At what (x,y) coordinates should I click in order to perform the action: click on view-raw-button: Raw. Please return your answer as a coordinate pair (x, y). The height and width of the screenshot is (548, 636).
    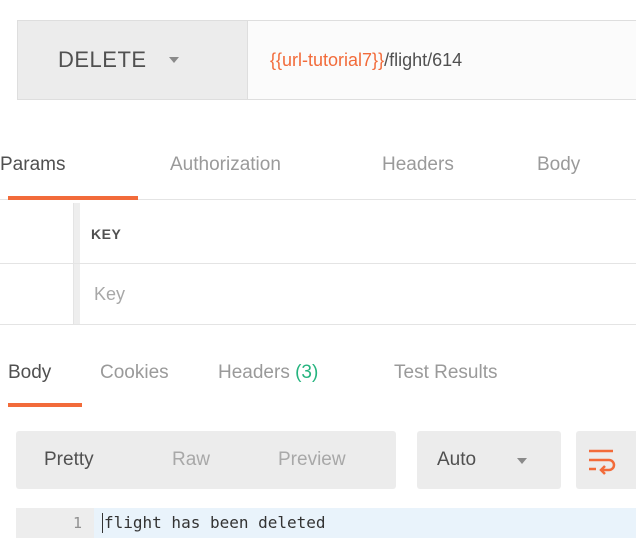
    Looking at the image, I should click on (191, 460).